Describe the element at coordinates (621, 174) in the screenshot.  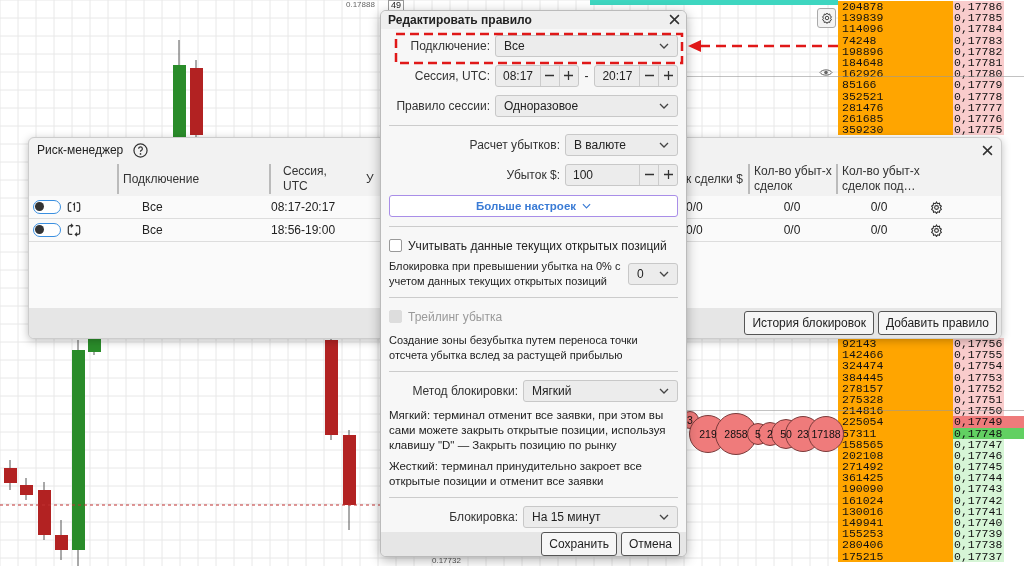
I see `loss-field: 100` at that location.